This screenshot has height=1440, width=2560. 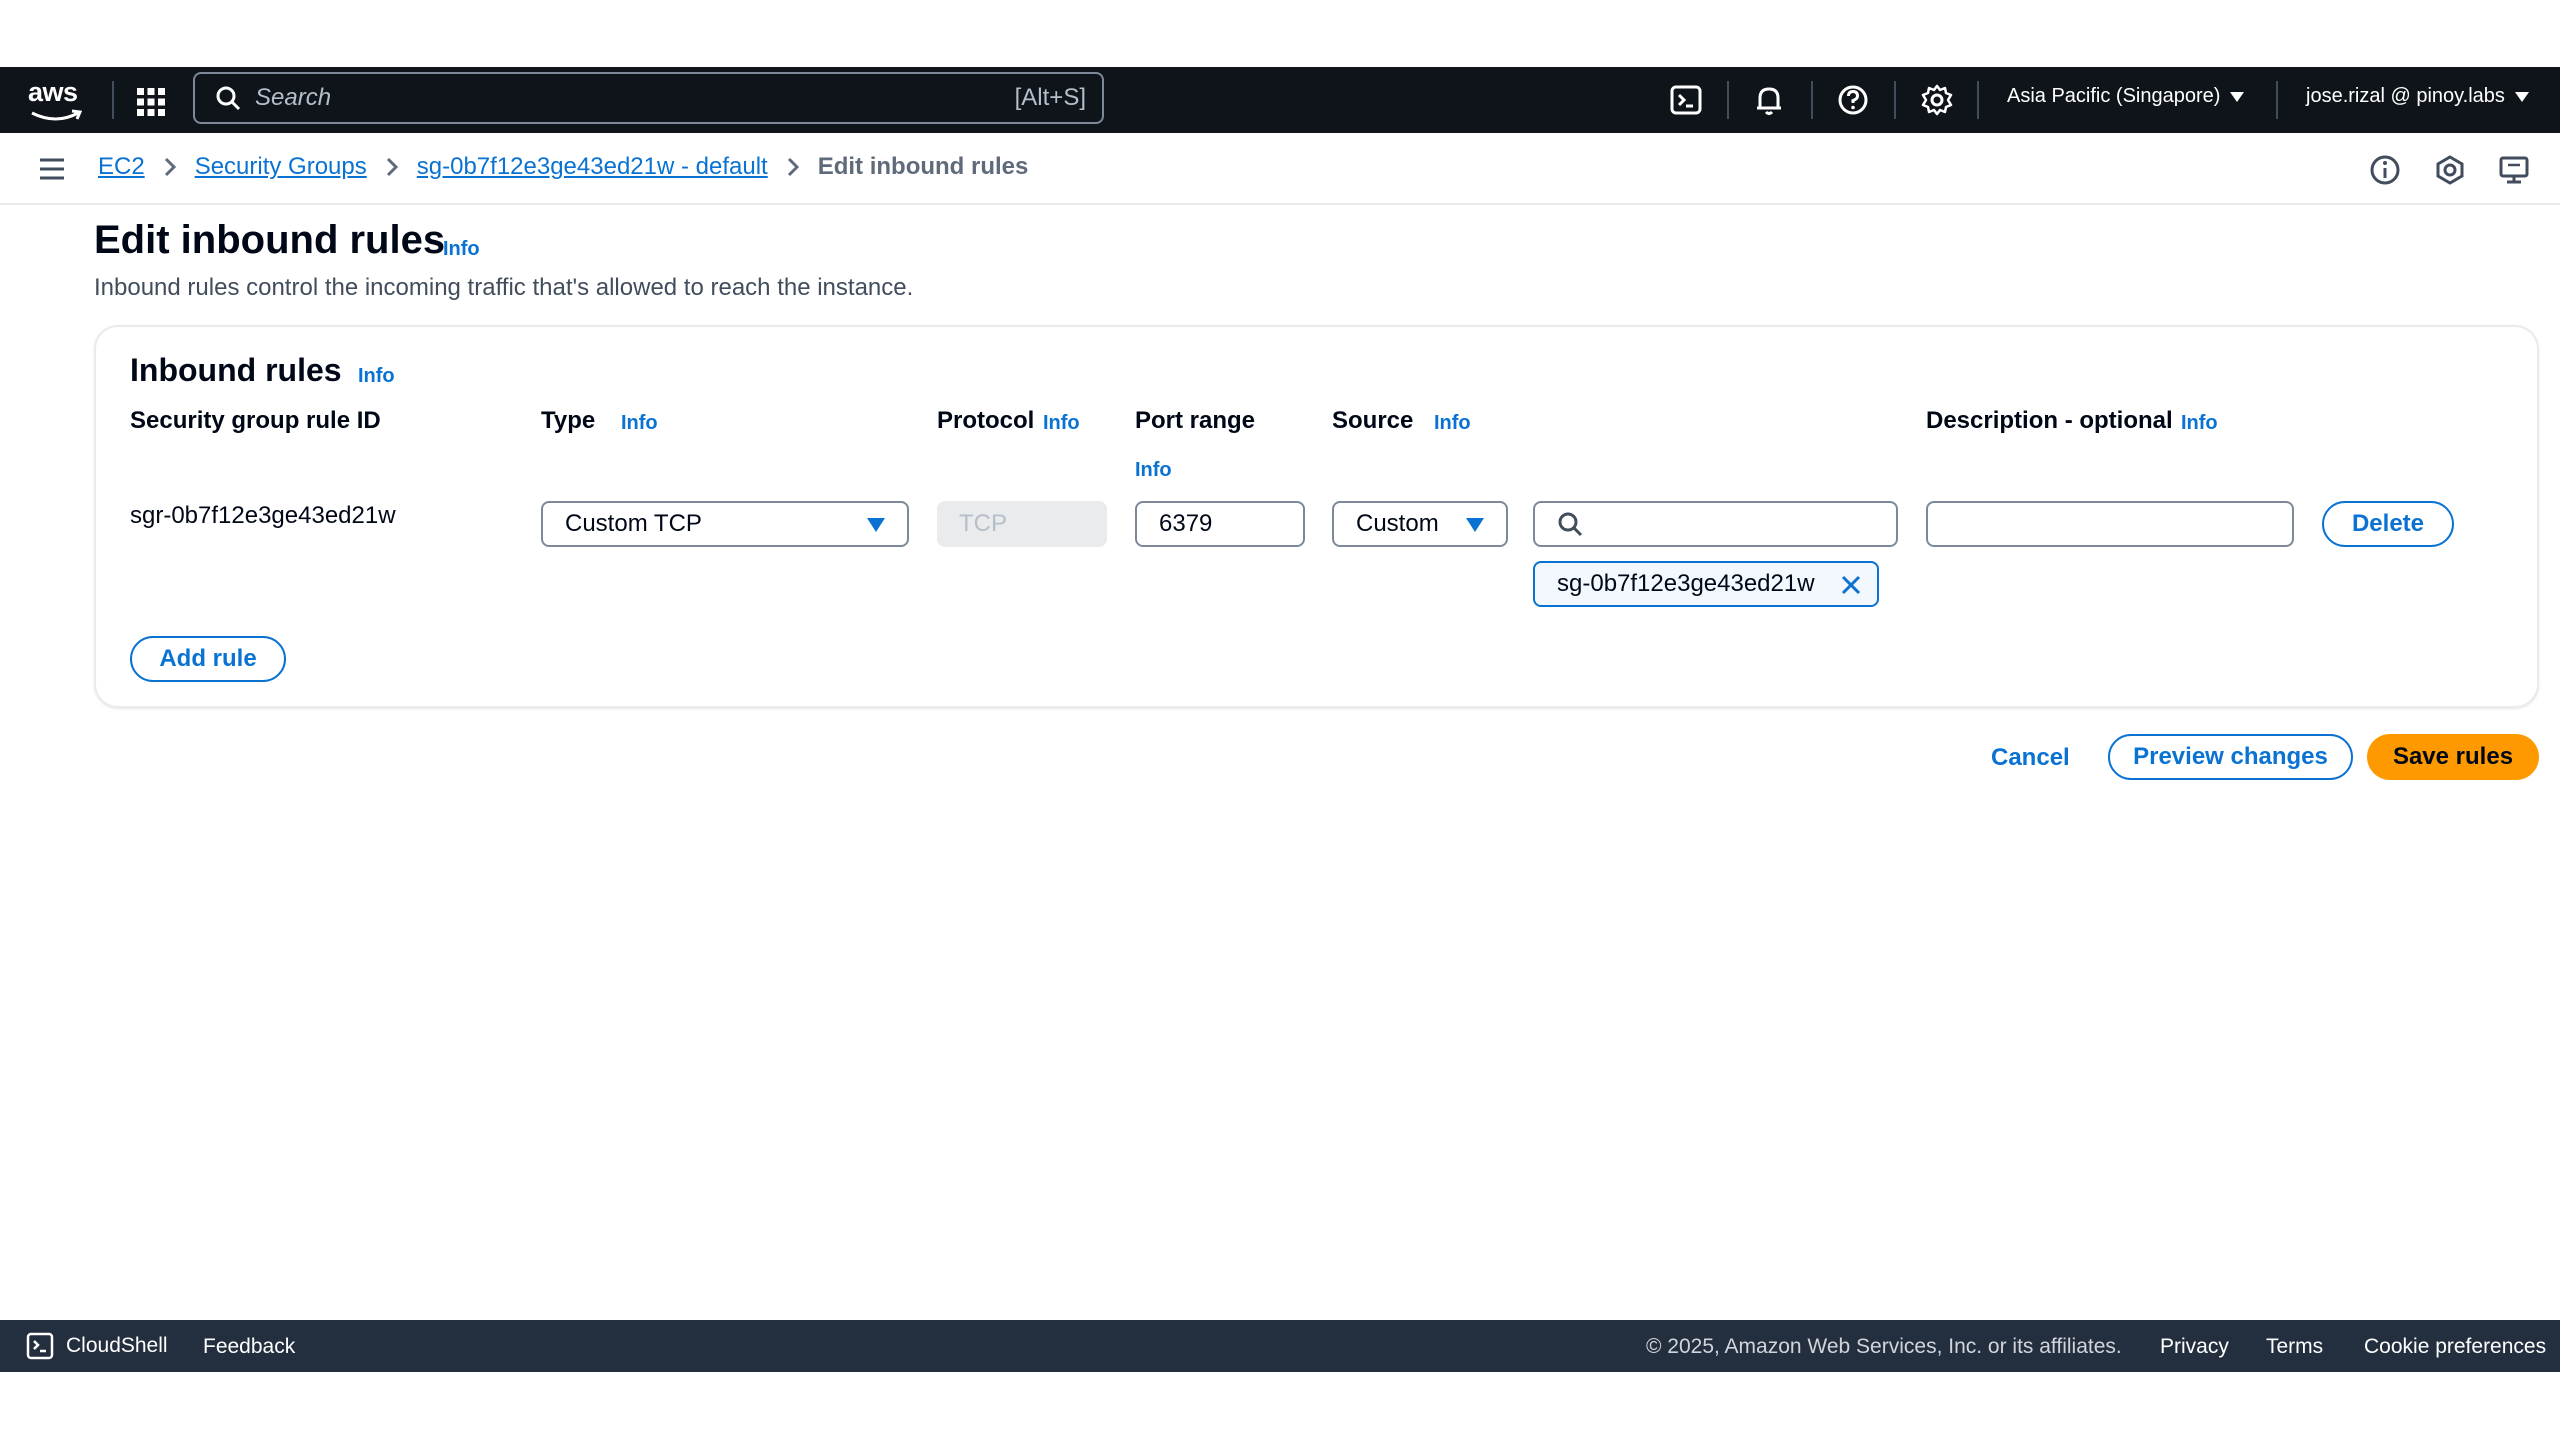 What do you see at coordinates (97, 1346) in the screenshot?
I see `cloudshell-button: CloudShell` at bounding box center [97, 1346].